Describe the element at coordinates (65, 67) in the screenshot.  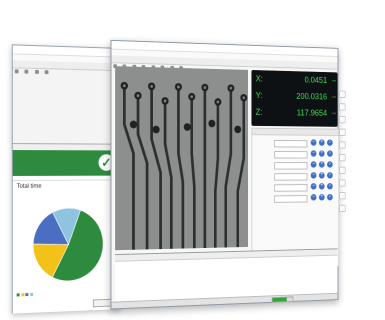
I see `left-toolbar` at that location.